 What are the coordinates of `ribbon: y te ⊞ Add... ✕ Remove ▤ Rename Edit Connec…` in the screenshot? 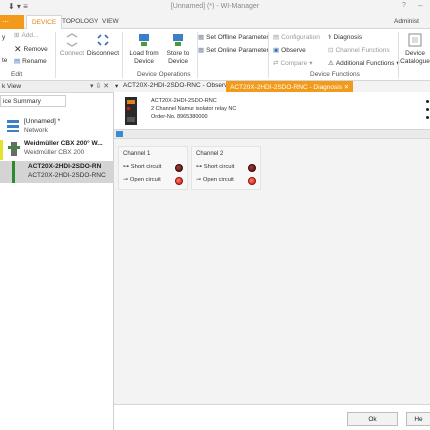 It's located at (215, 55).